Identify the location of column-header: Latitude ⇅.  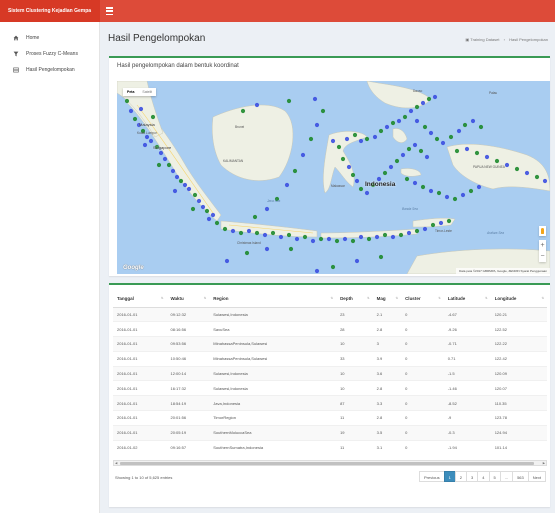
(467, 299).